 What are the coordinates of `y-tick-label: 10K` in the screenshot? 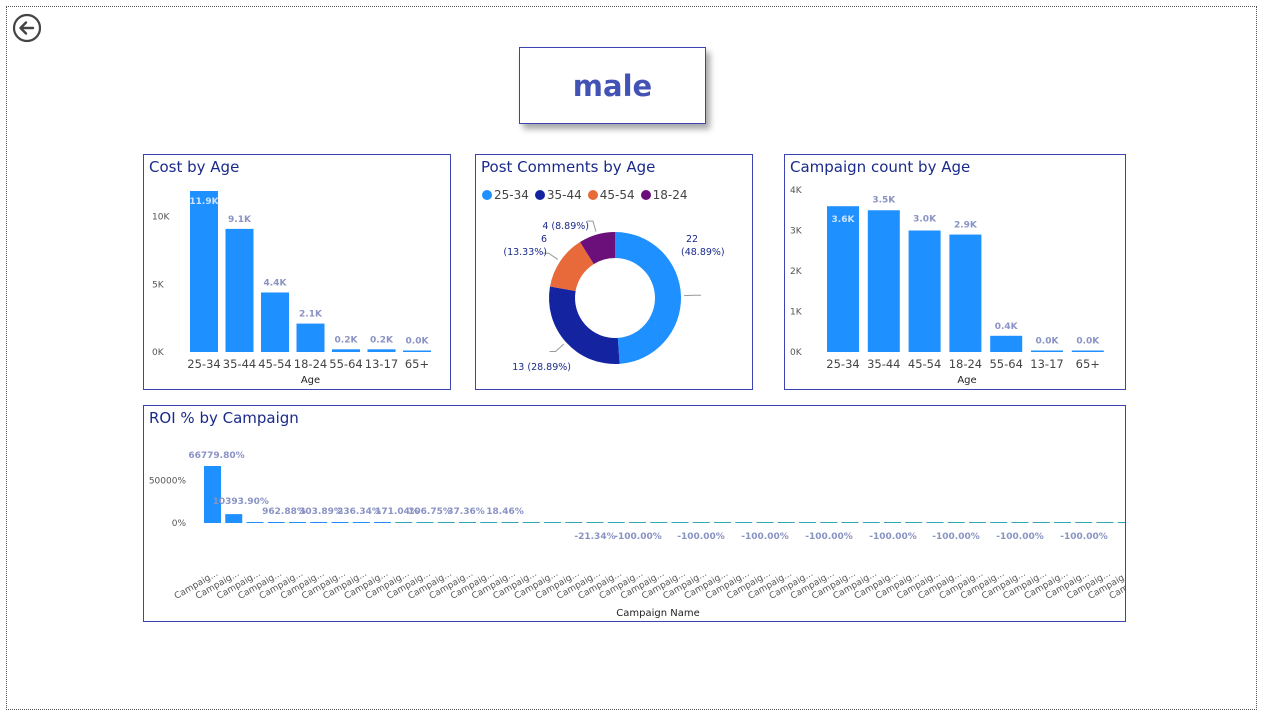 It's located at (161, 218).